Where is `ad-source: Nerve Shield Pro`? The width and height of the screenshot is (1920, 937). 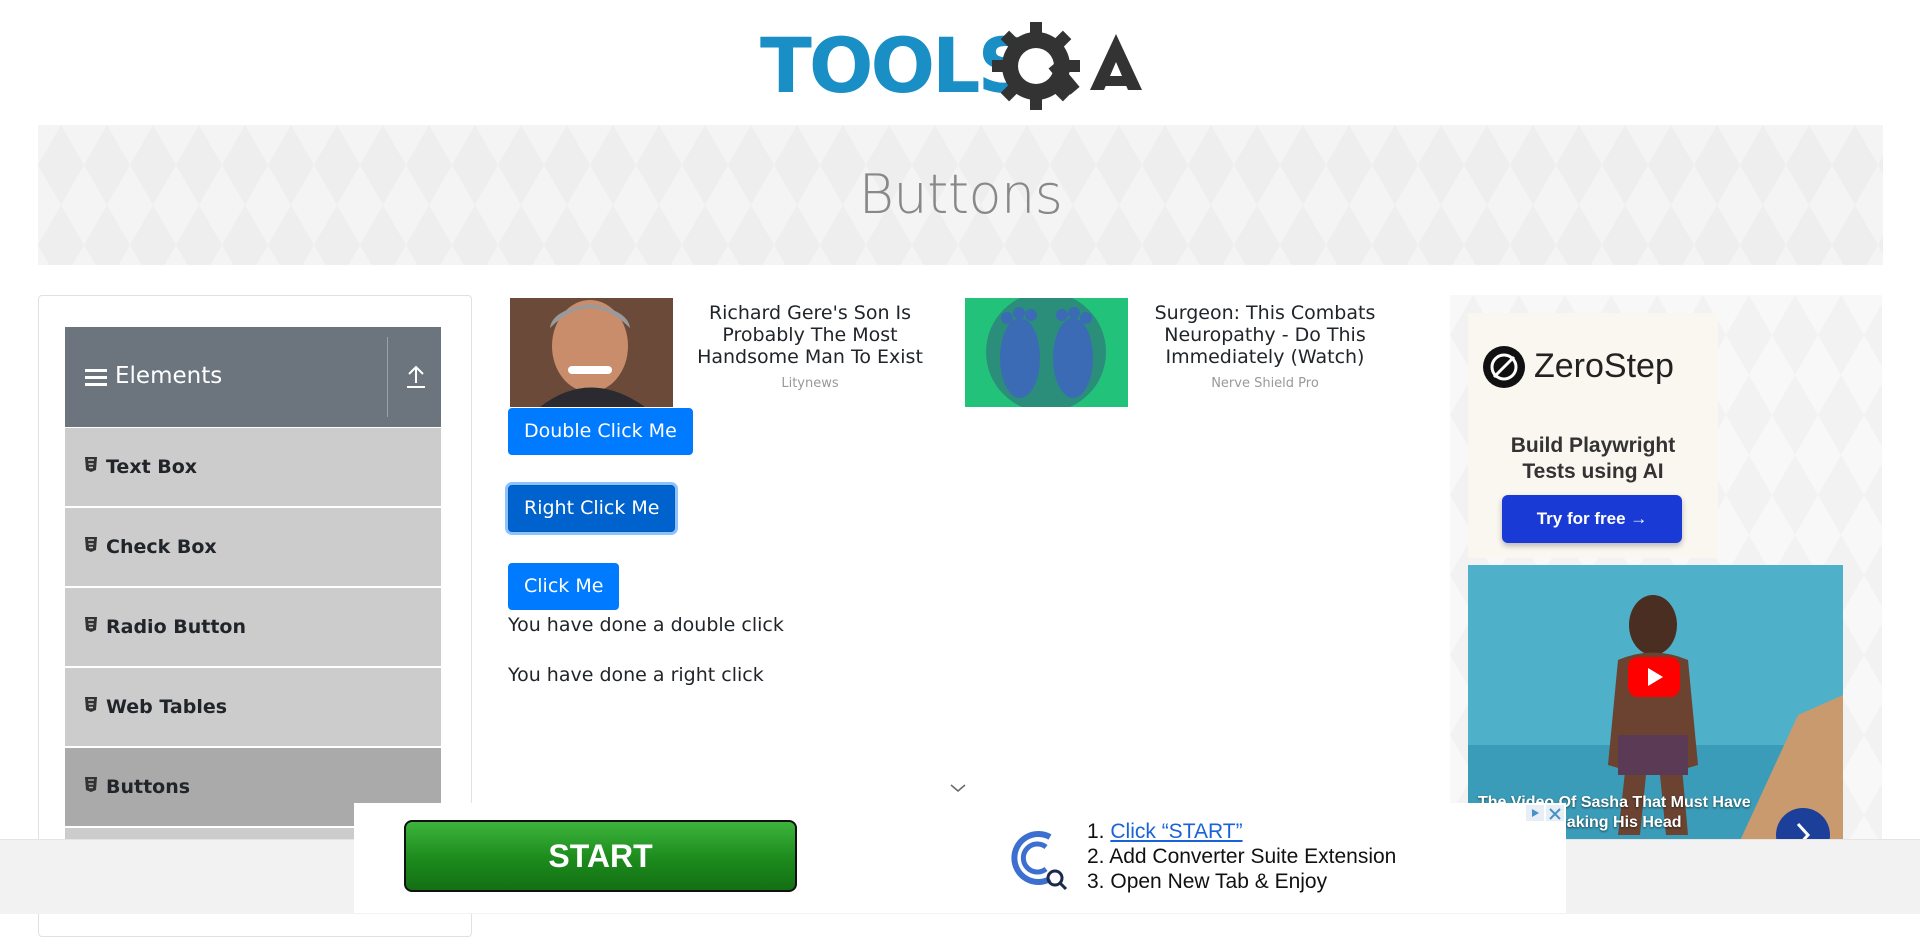 ad-source: Nerve Shield Pro is located at coordinates (1265, 383).